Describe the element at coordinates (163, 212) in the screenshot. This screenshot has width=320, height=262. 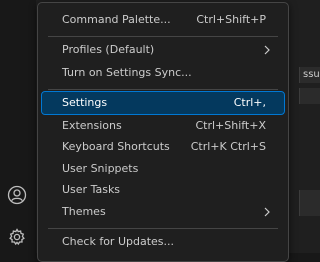
I see `menu-item-themes: Themes` at that location.